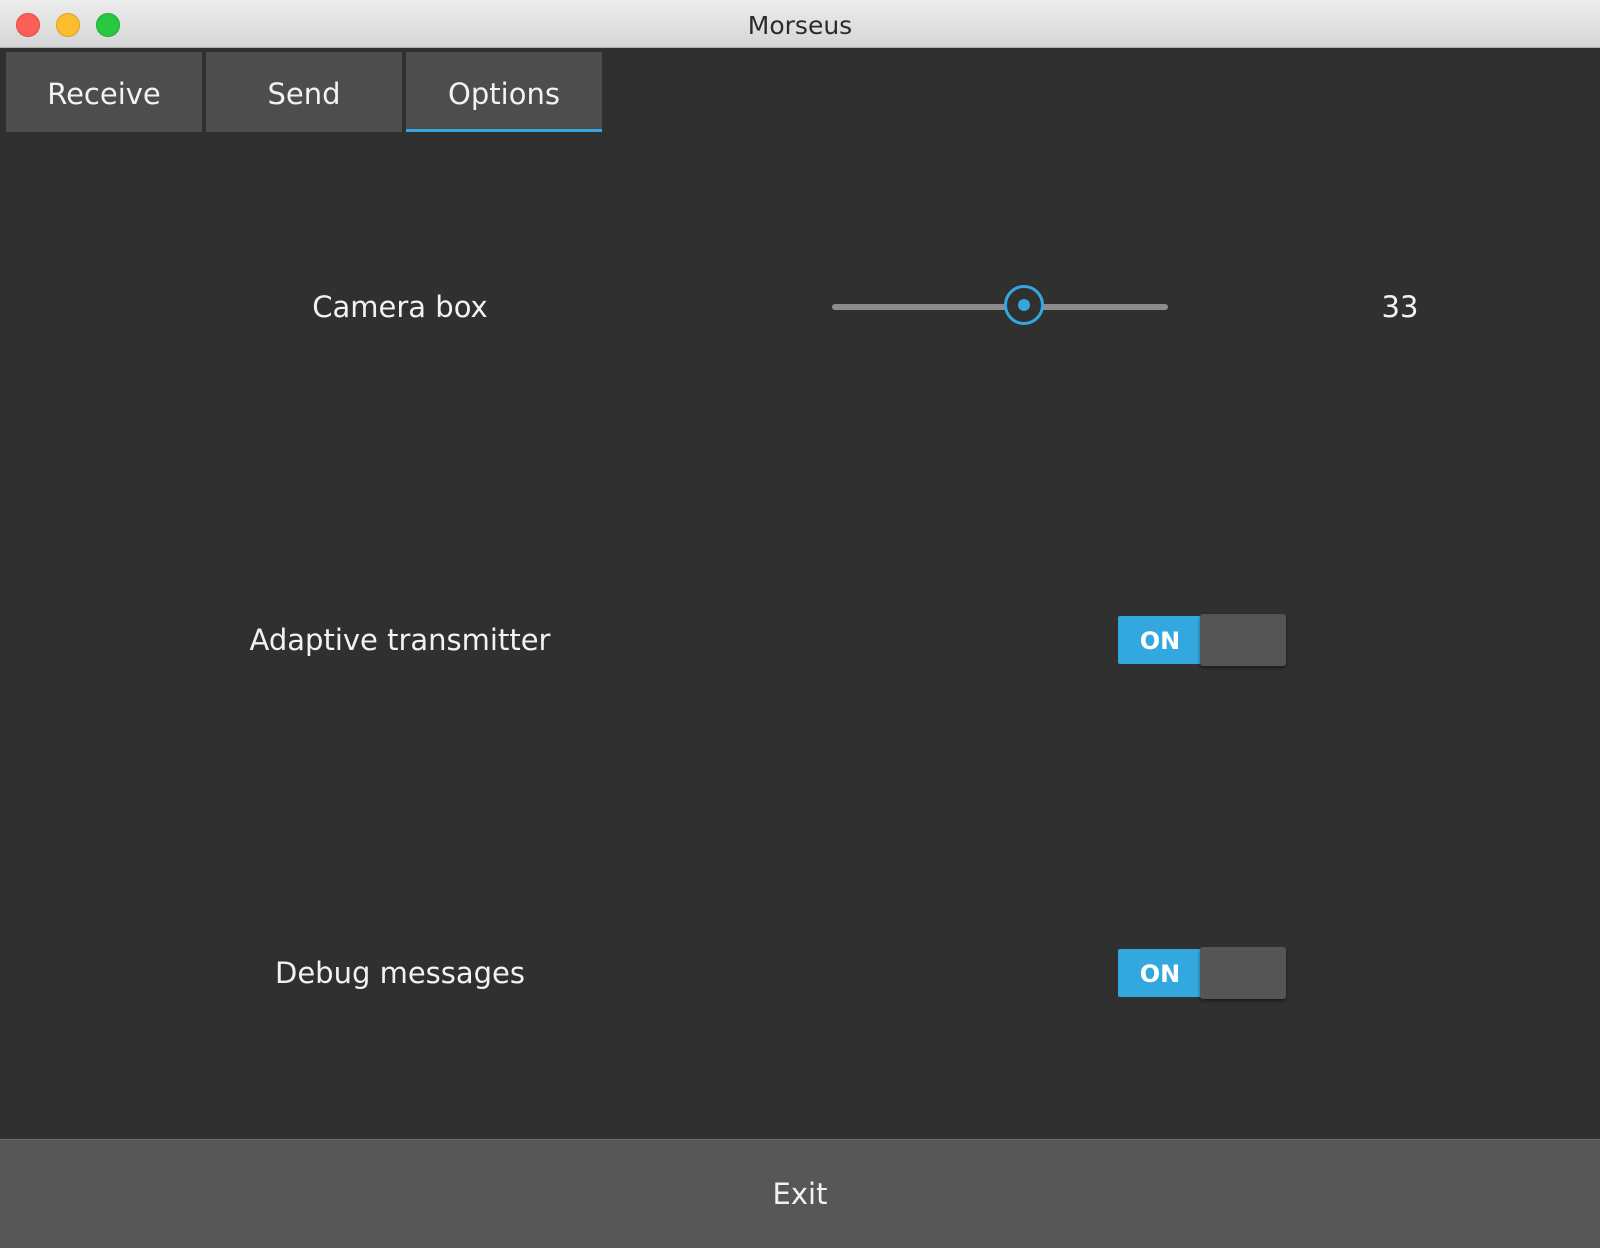 The image size is (1600, 1248). Describe the element at coordinates (400, 307) in the screenshot. I see `camera-box-label: Camera box` at that location.